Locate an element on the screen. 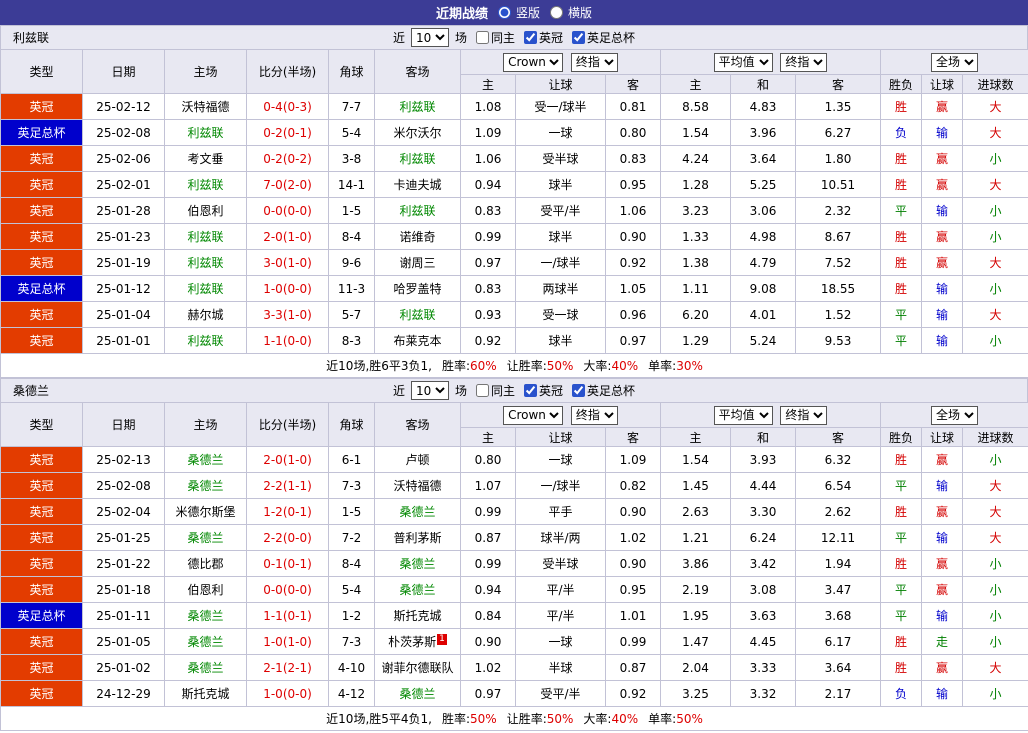 This screenshot has width=1028, height=733. layout-option-vertical: 竖版 is located at coordinates (518, 12).